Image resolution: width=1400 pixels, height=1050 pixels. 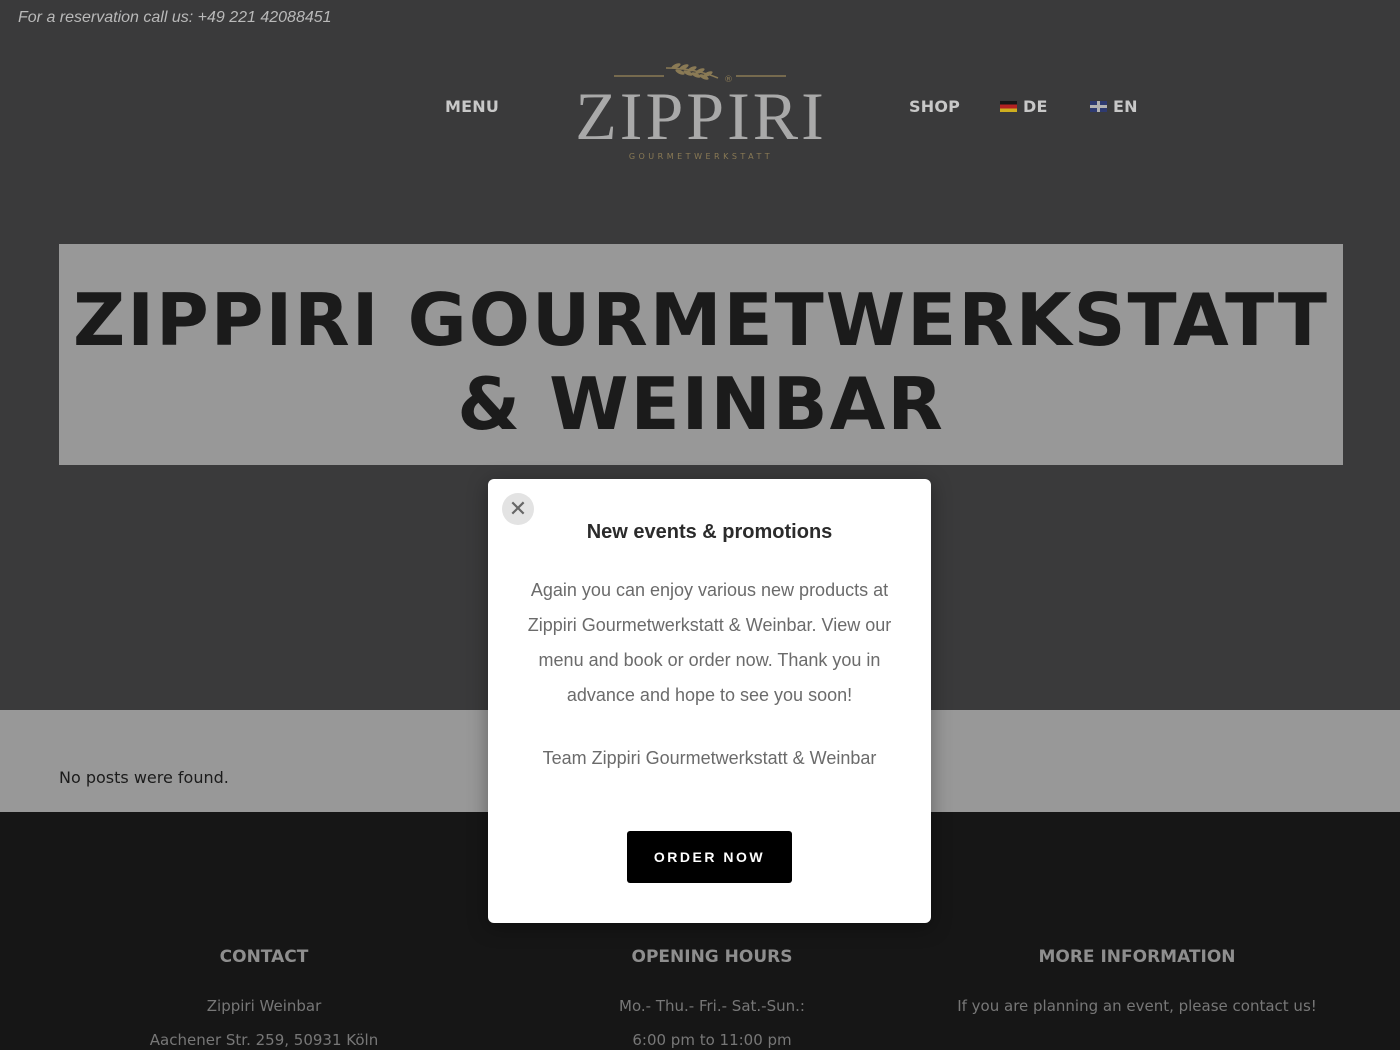 I want to click on order-now-button: ORDER NOW, so click(x=709, y=857).